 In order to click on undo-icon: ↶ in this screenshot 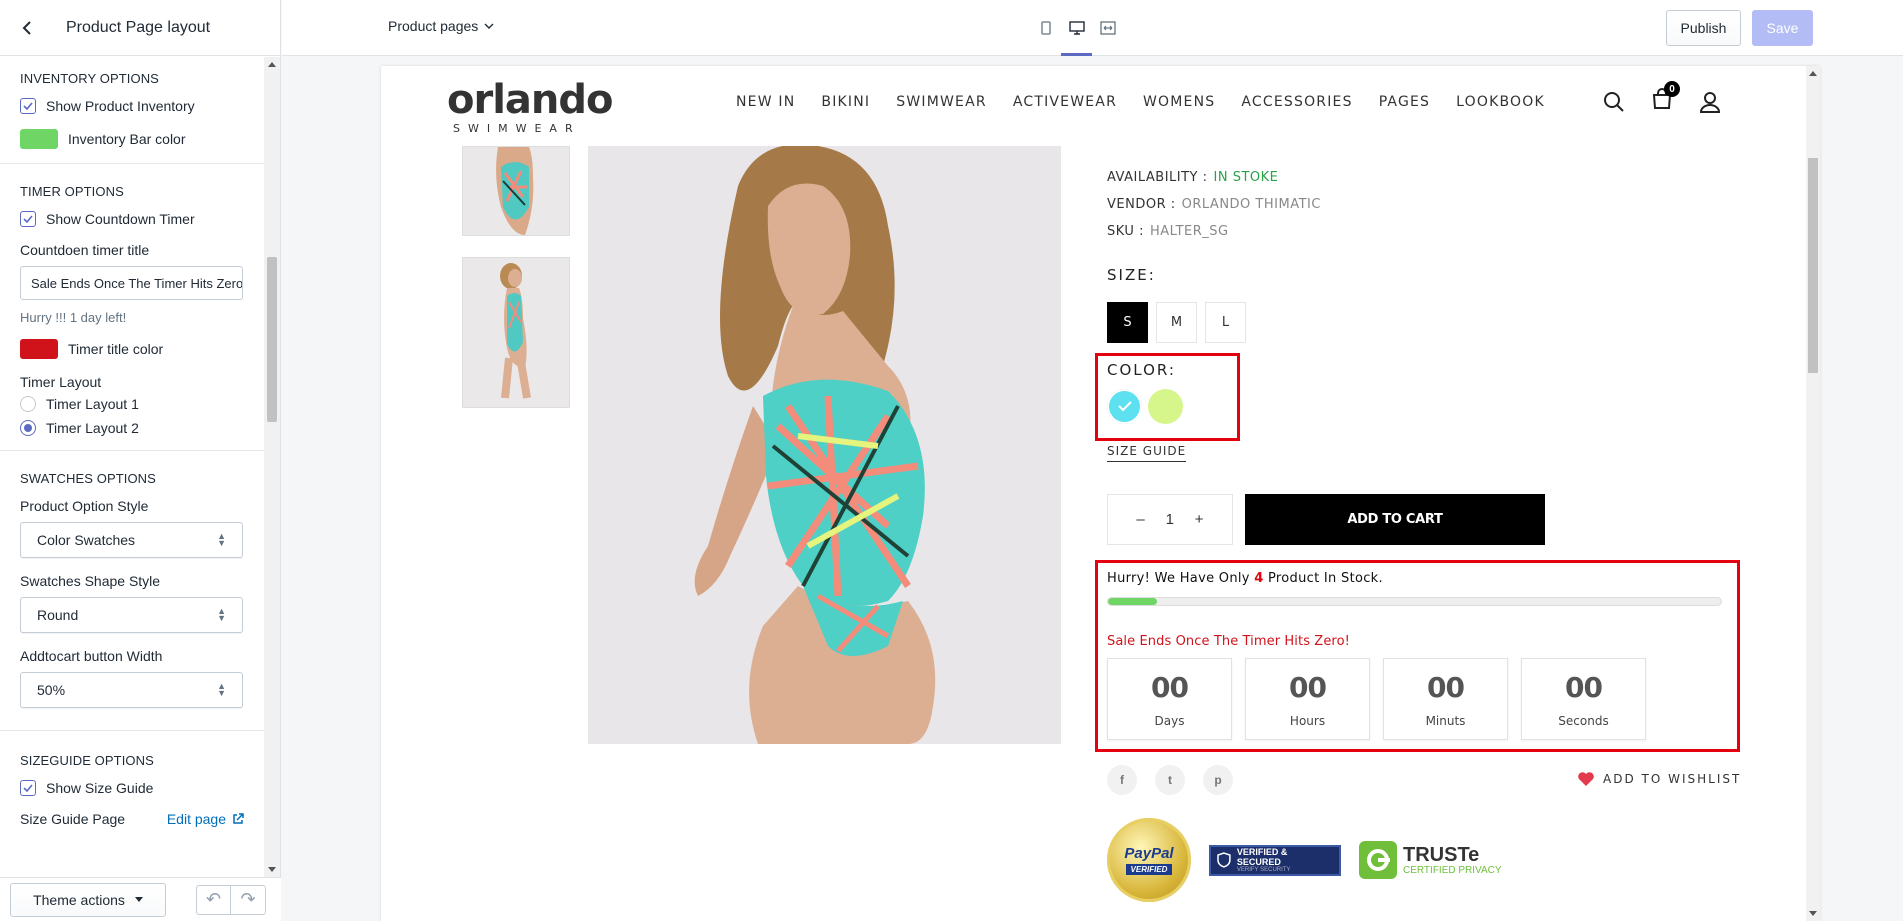, I will do `click(214, 899)`.